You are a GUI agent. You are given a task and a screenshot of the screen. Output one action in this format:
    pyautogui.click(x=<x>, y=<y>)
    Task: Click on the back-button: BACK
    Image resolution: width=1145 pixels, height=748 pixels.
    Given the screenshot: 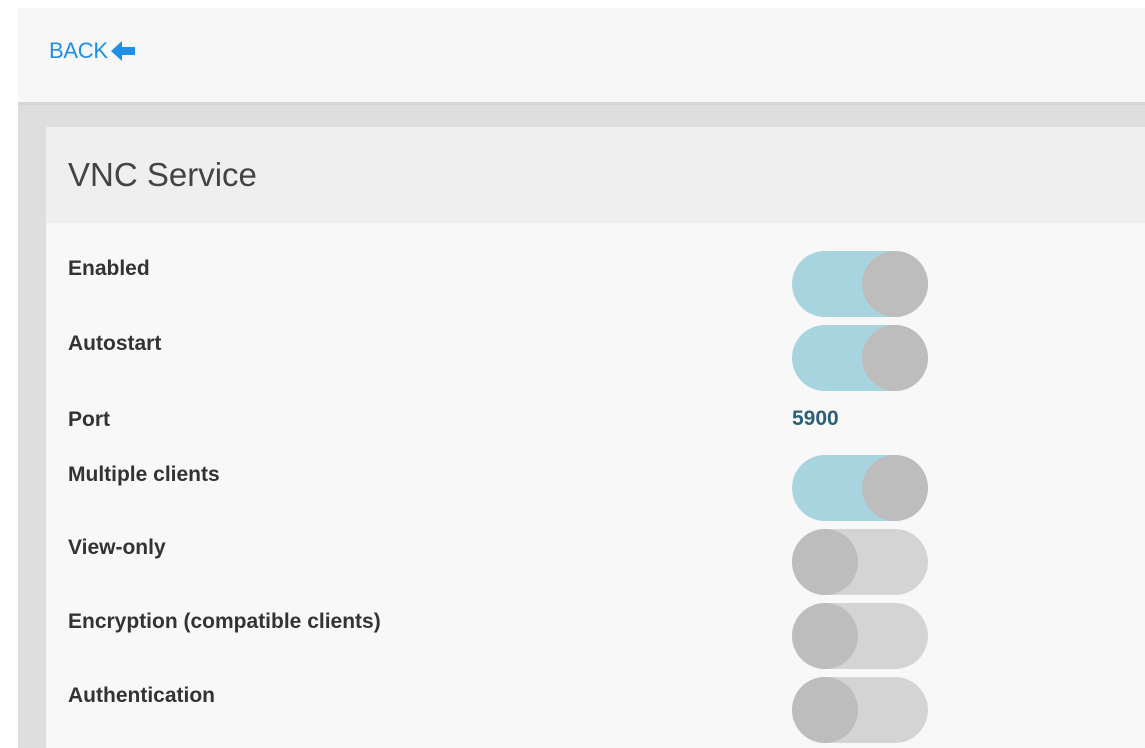 What is the action you would take?
    pyautogui.click(x=93, y=51)
    